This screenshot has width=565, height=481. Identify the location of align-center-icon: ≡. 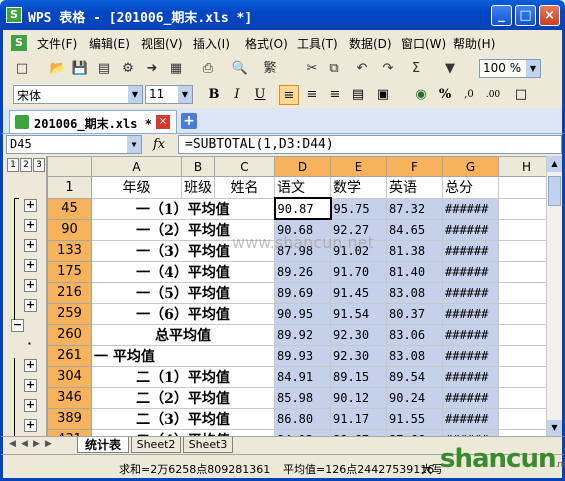
(312, 95).